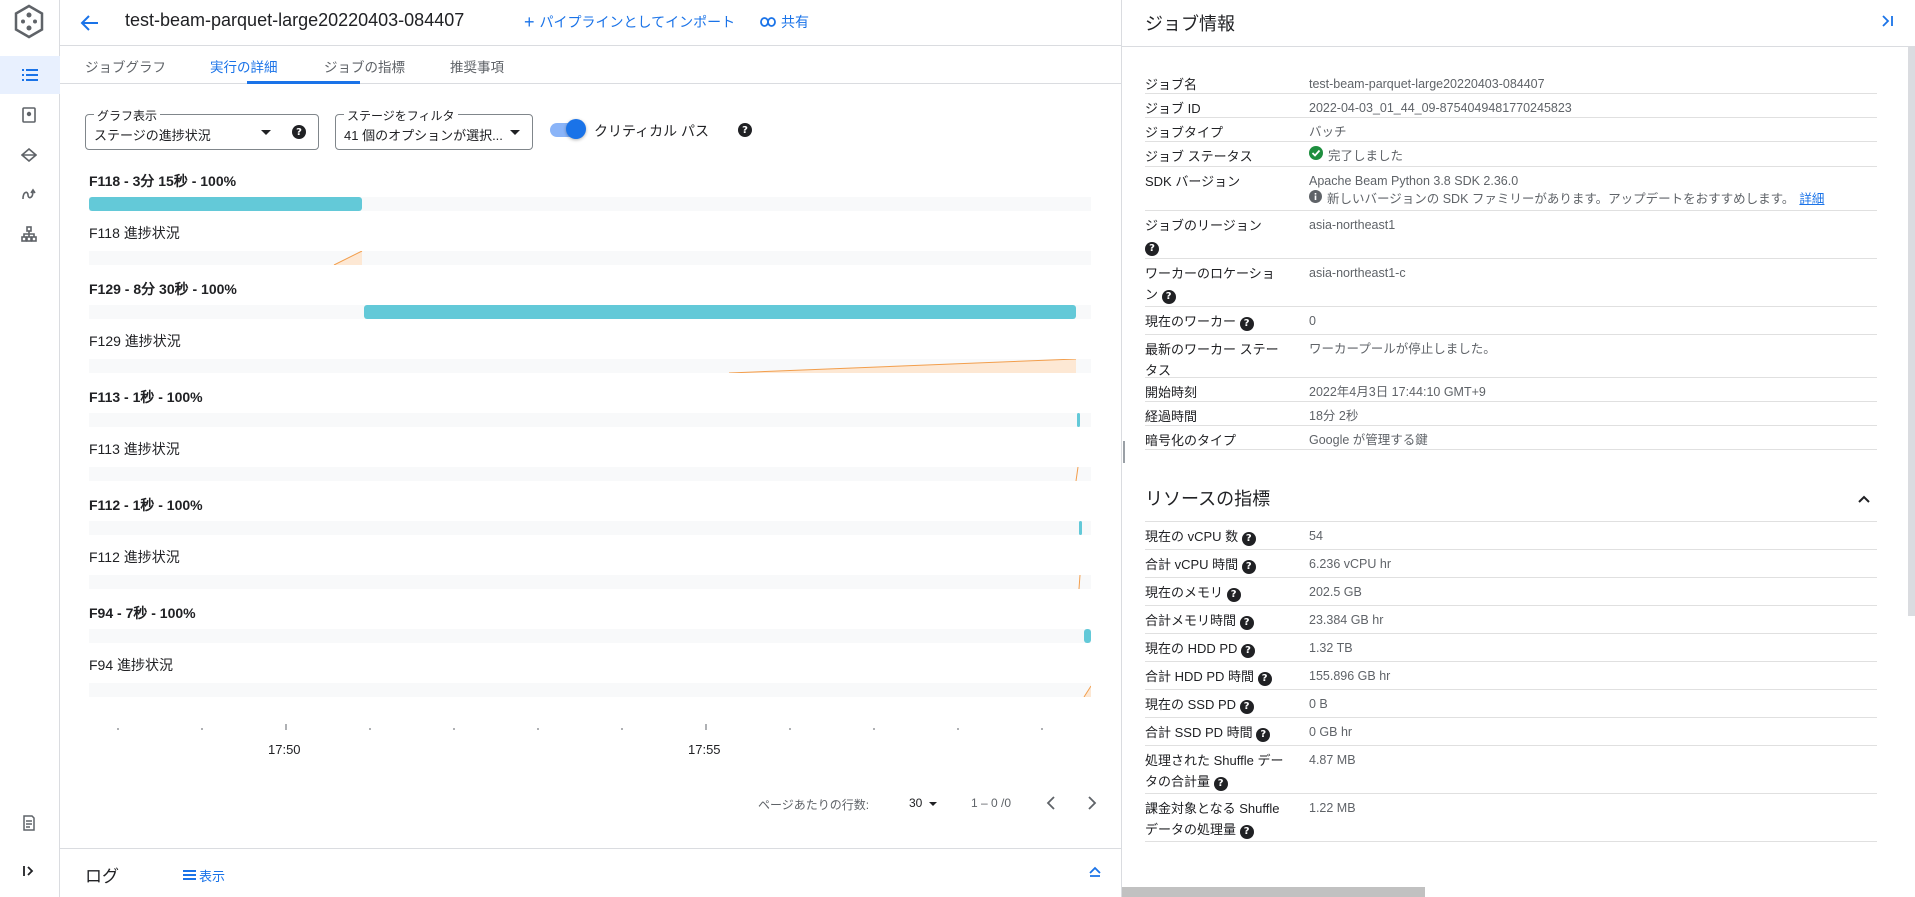 The height and width of the screenshot is (897, 1915). I want to click on progress-title: F113 進捗状況, so click(134, 449).